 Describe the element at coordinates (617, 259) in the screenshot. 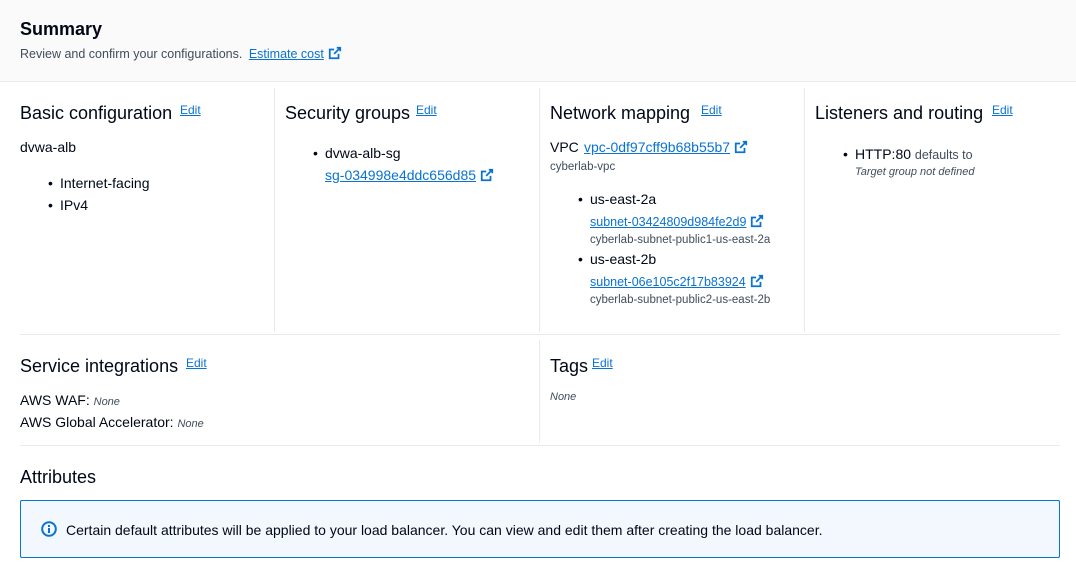

I see `zone-name: us-east-2b` at that location.